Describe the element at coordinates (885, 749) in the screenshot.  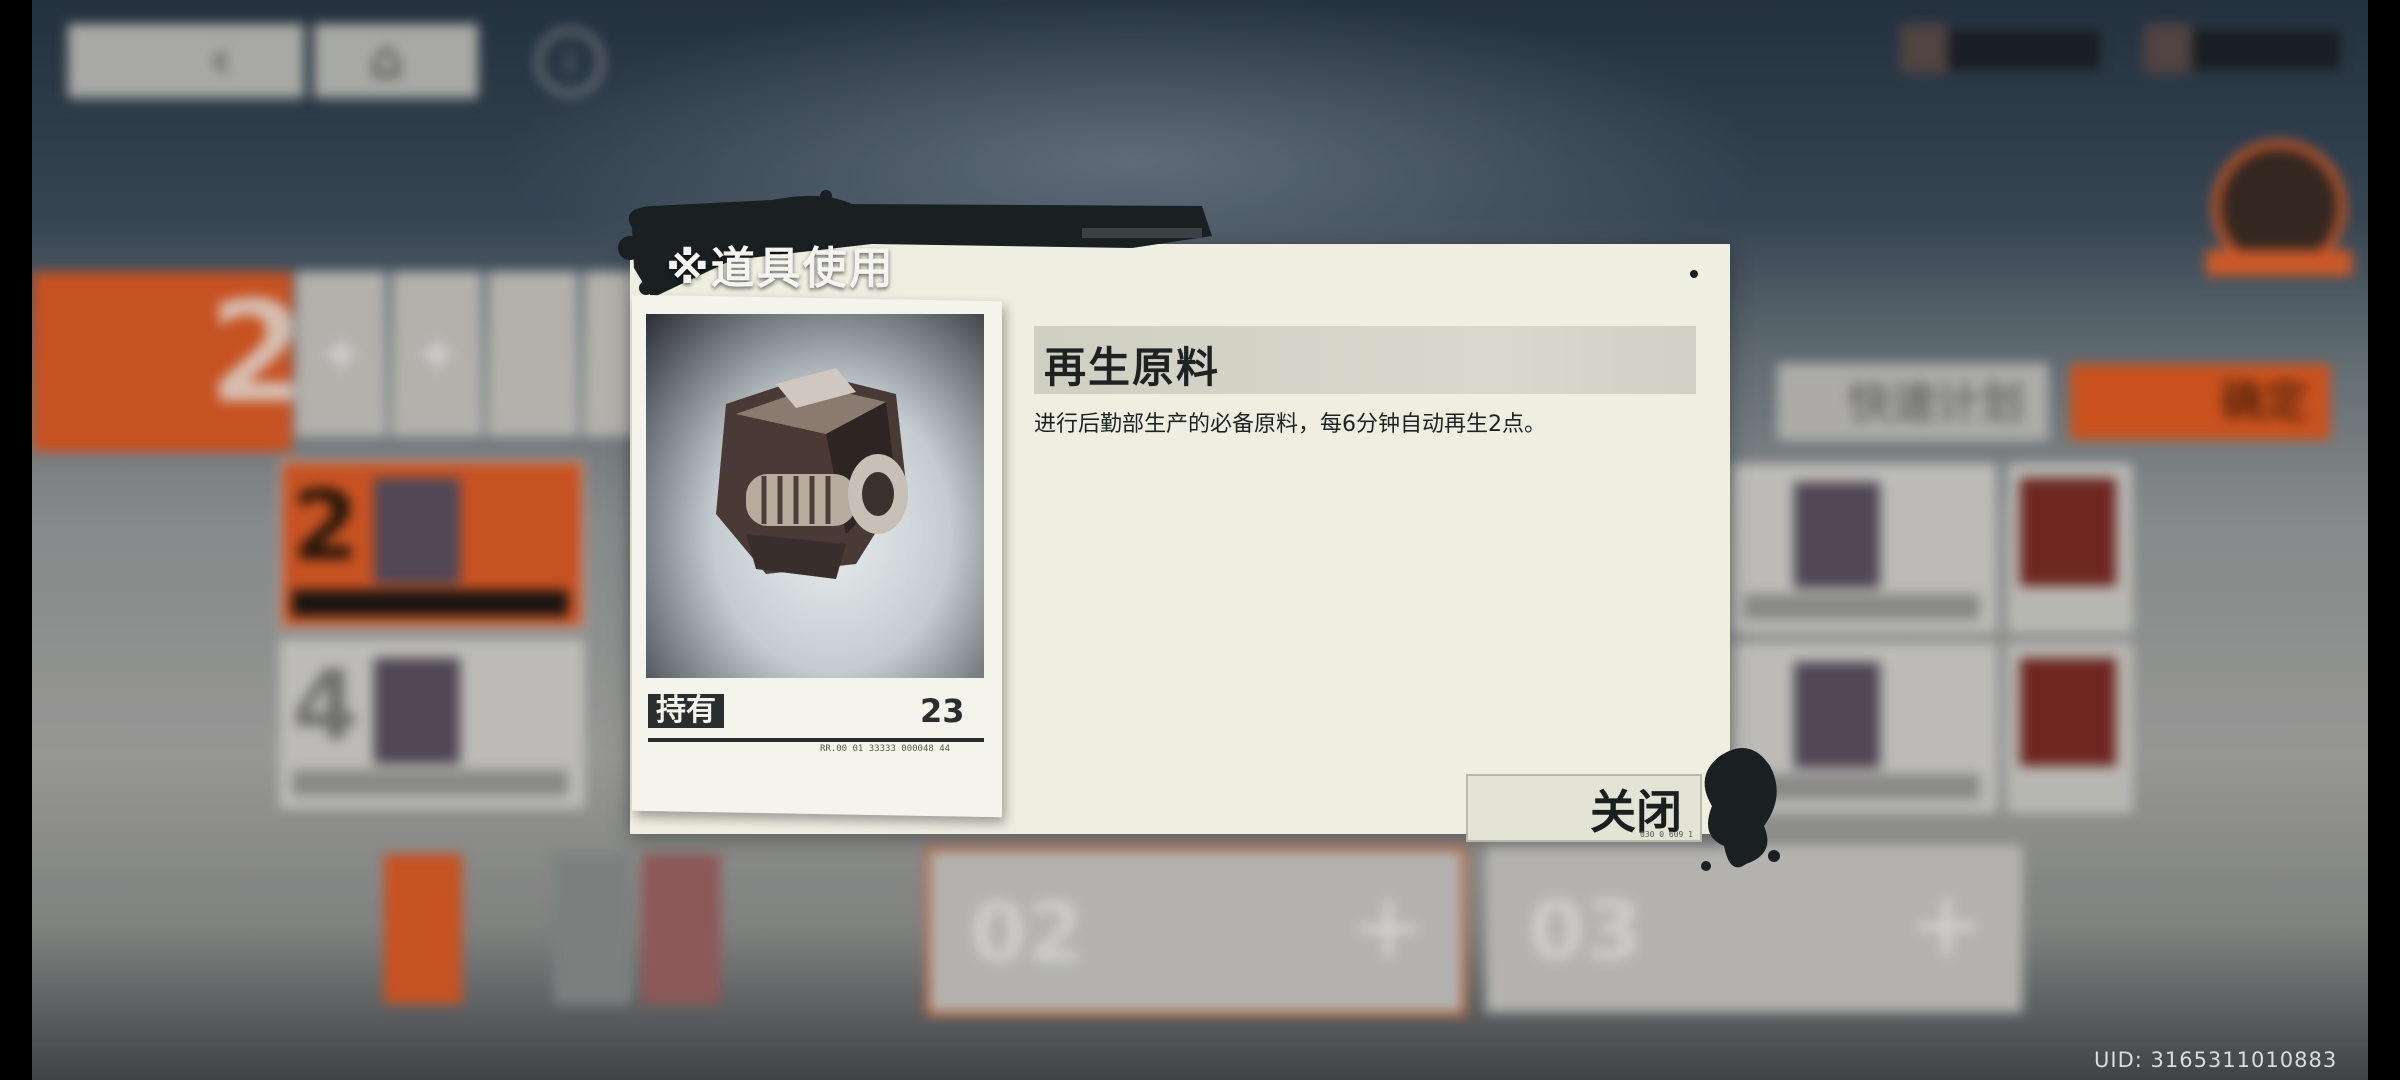
I see `item-serial: RR.00 01 33333 000048 44` at that location.